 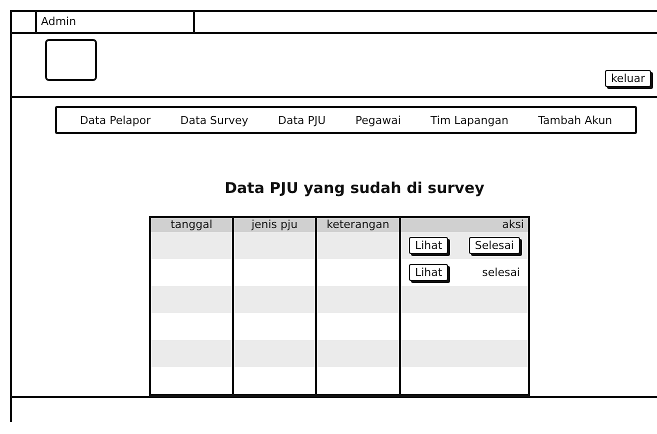 What do you see at coordinates (355, 188) in the screenshot?
I see `page-heading: Data PJU yang sudah di survey` at bounding box center [355, 188].